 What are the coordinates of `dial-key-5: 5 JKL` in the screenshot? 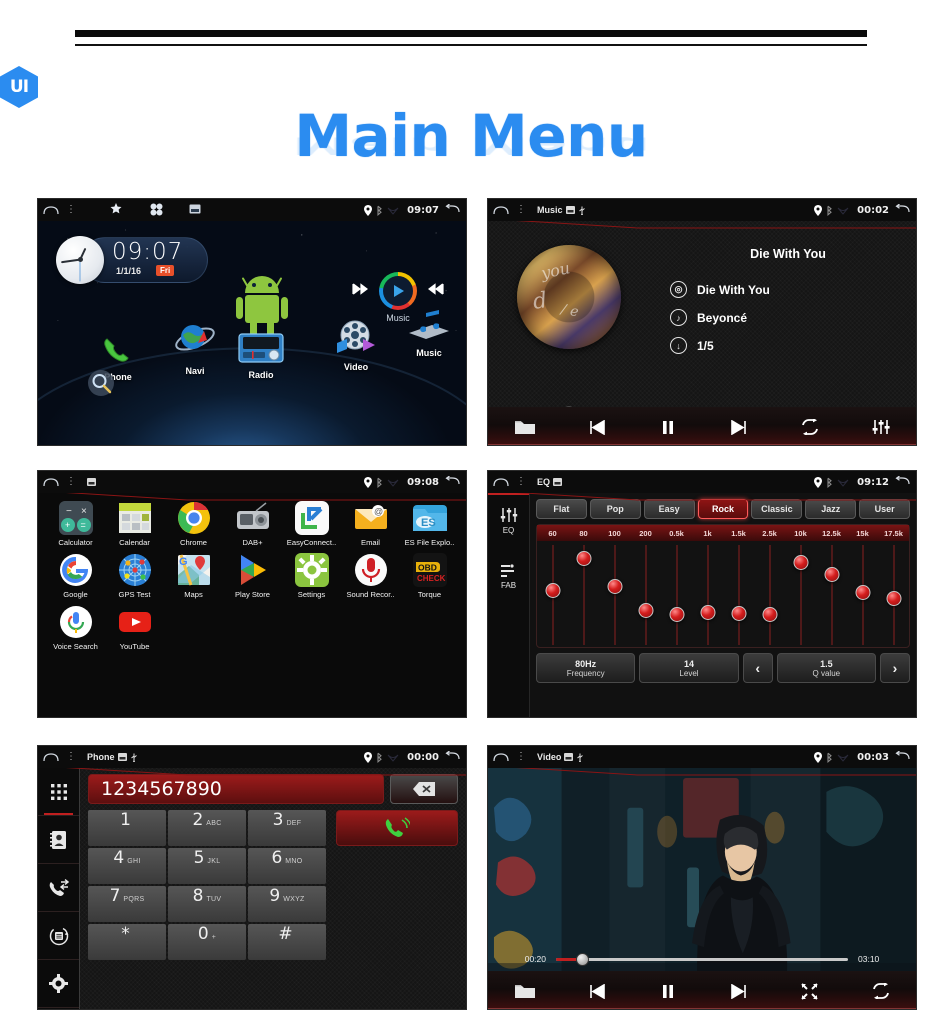 It's located at (207, 866).